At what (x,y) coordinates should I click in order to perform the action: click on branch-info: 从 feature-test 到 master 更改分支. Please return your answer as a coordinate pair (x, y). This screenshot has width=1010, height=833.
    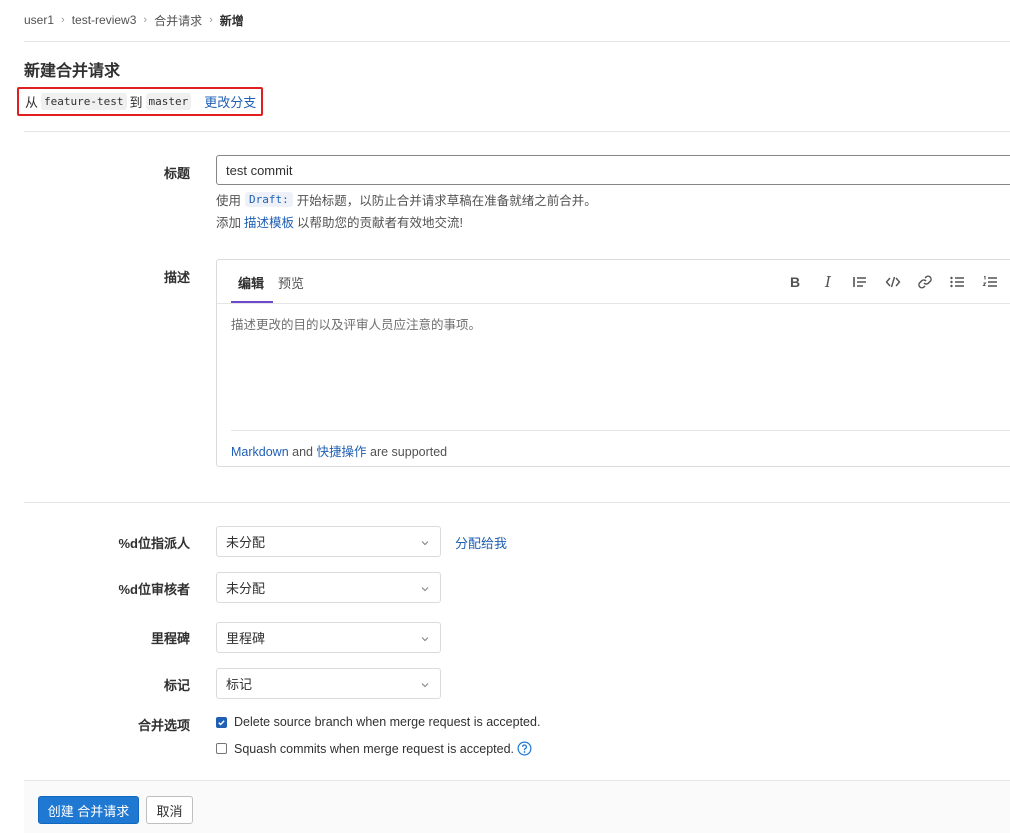
    Looking at the image, I should click on (140, 101).